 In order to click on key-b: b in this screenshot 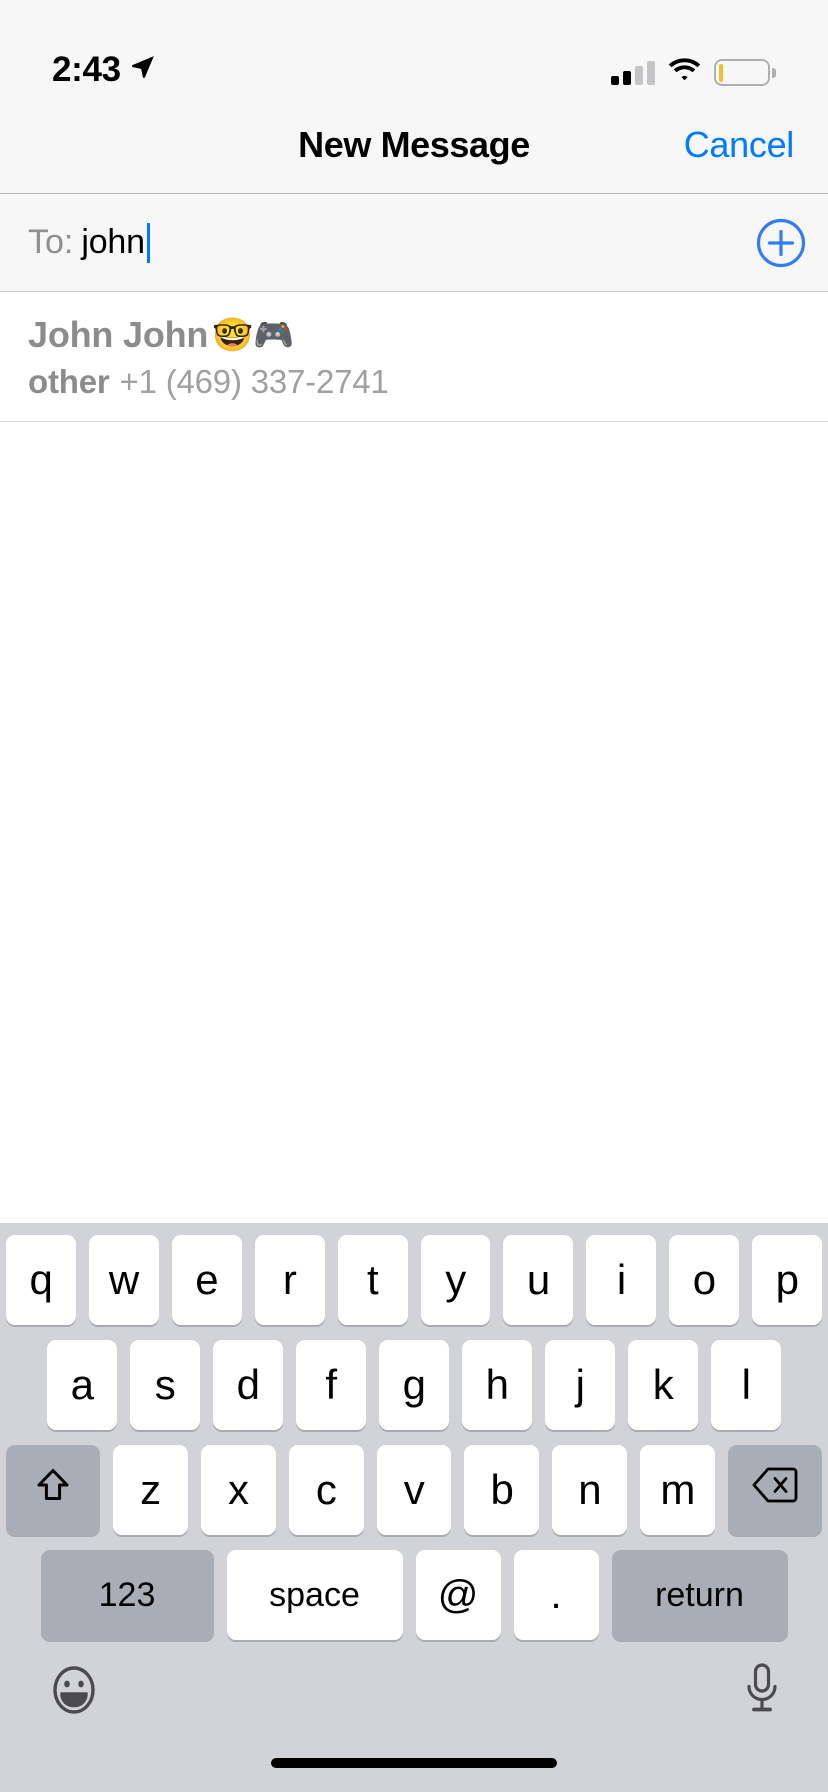, I will do `click(502, 1490)`.